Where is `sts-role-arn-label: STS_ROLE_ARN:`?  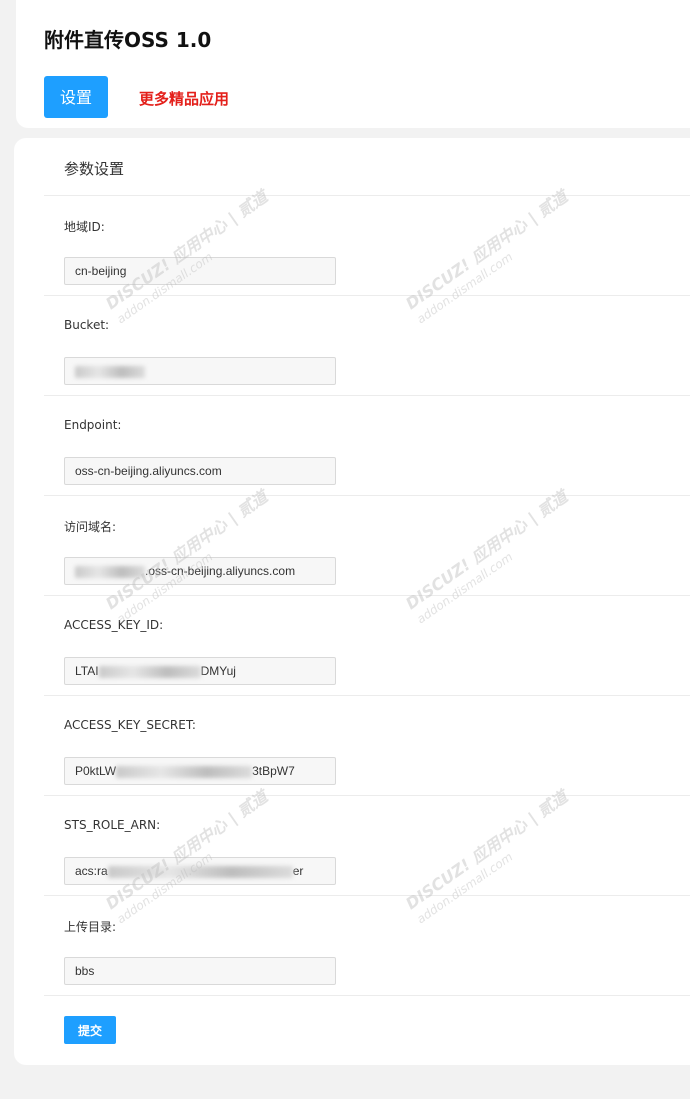
sts-role-arn-label: STS_ROLE_ARN: is located at coordinates (112, 825).